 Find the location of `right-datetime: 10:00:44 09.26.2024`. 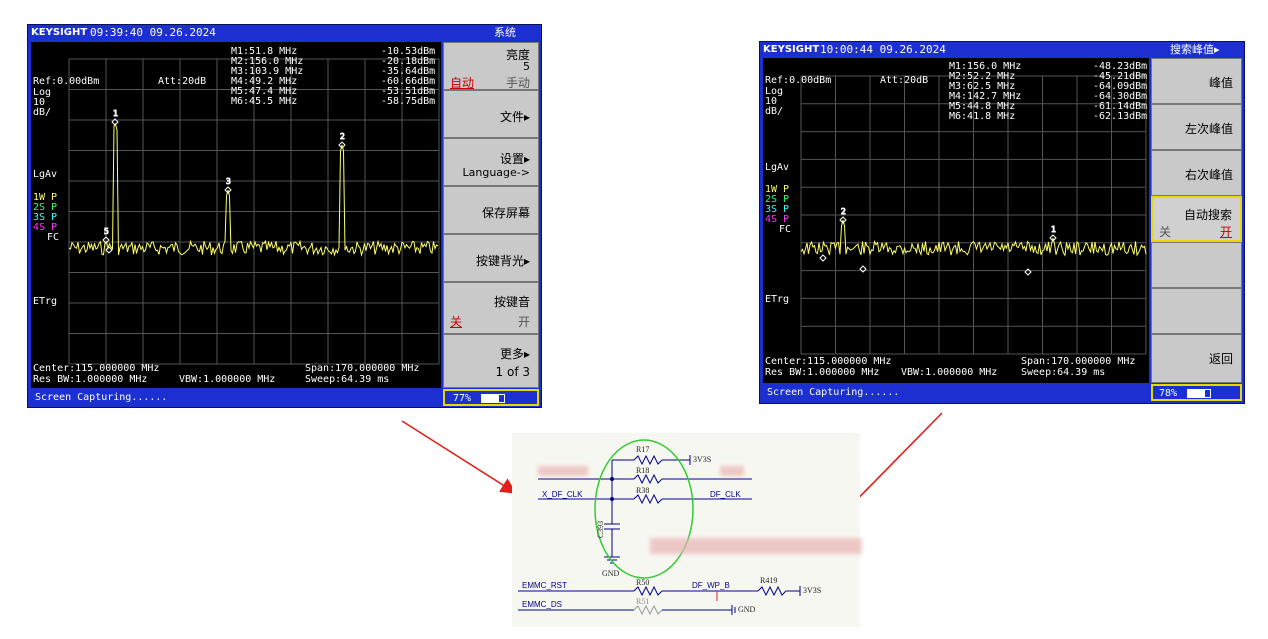

right-datetime: 10:00:44 09.26.2024 is located at coordinates (883, 49).